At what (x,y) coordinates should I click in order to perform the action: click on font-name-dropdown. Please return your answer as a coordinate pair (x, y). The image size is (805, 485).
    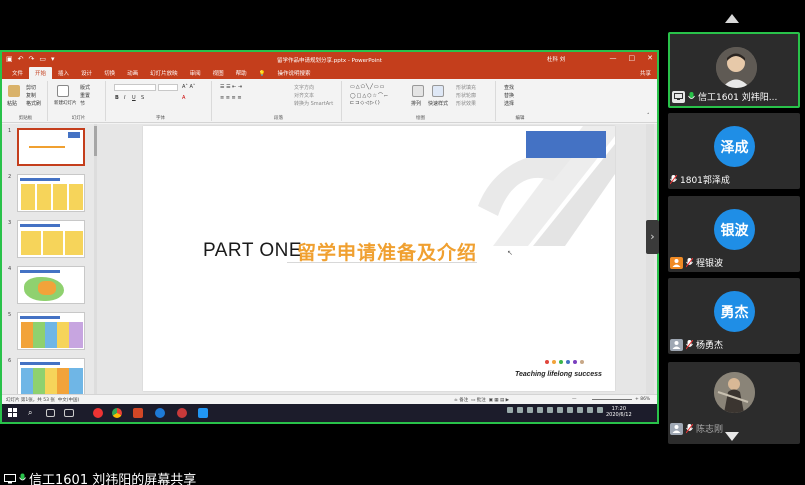
    Looking at the image, I should click on (135, 87).